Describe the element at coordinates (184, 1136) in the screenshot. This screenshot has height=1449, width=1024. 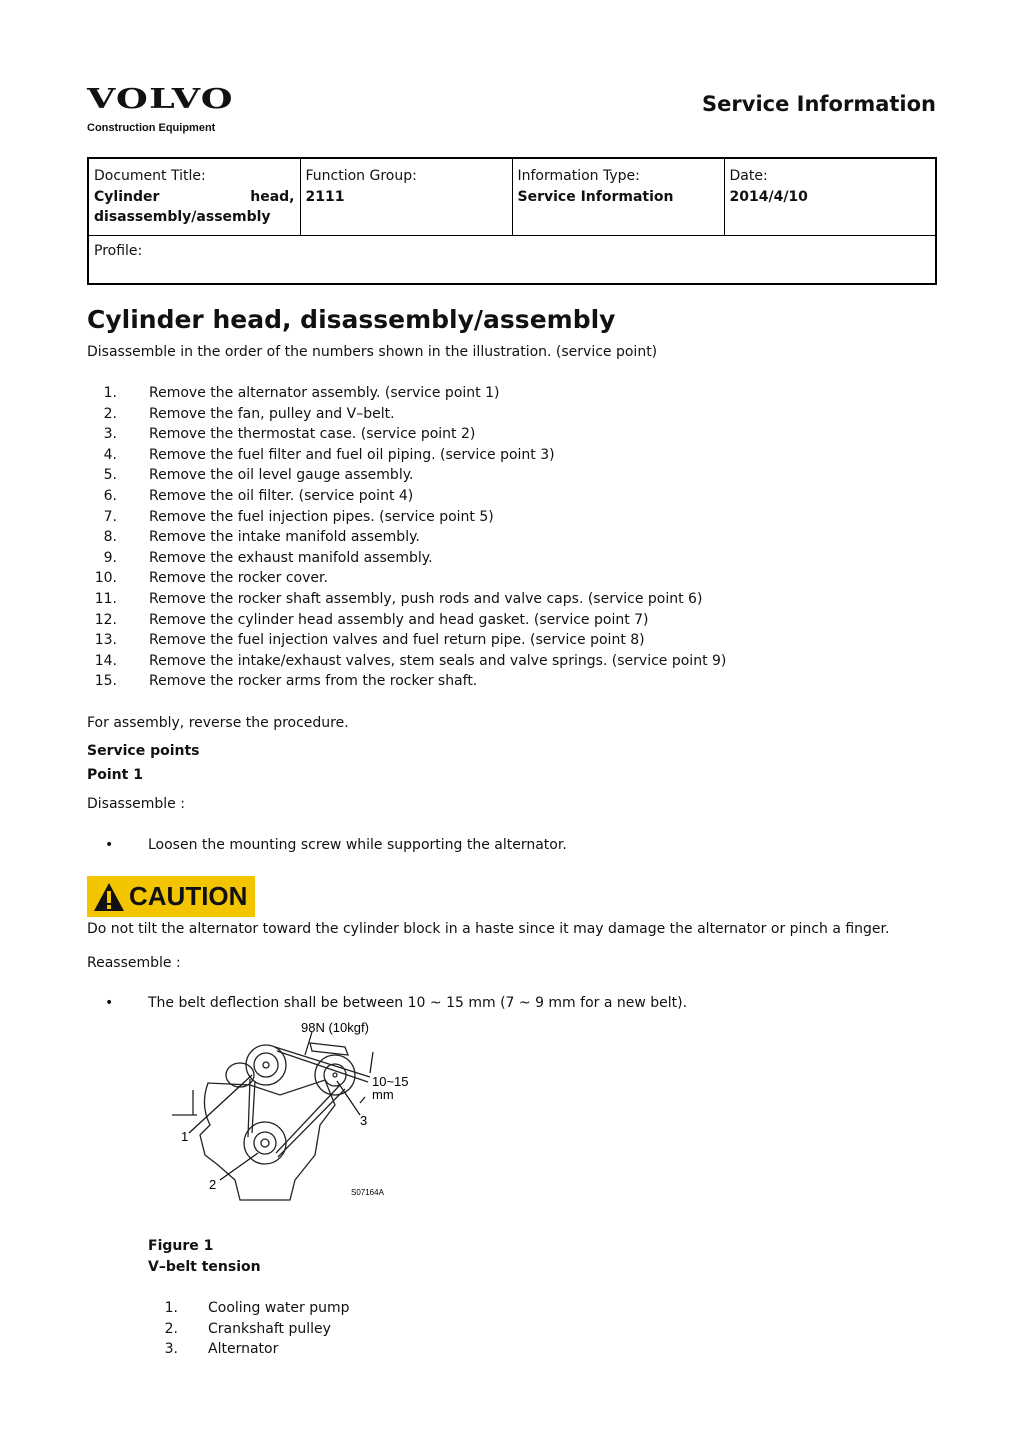
I see `callout-1: 1` at that location.